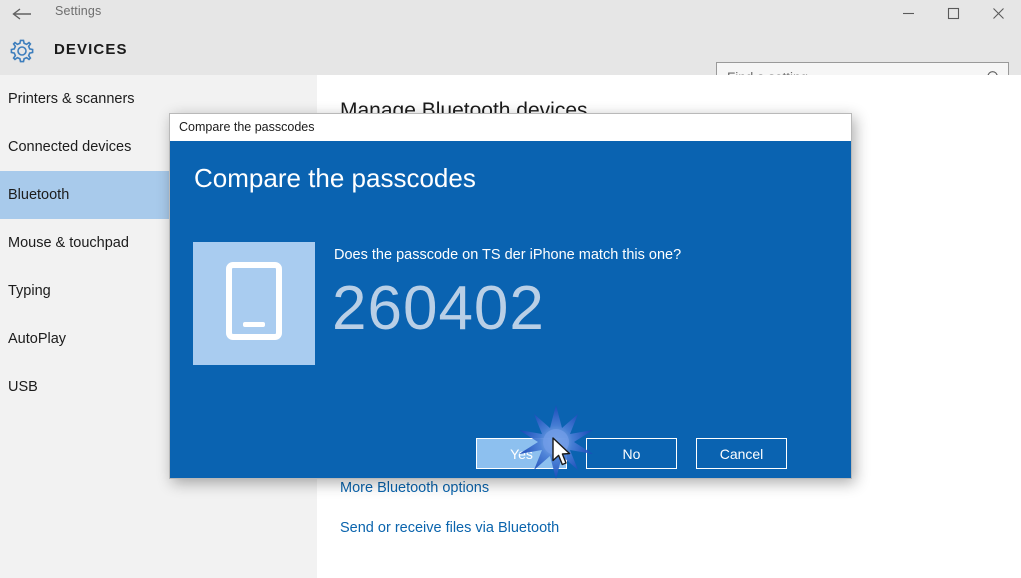 This screenshot has height=578, width=1021. I want to click on dialog-titlebar-text: Compare the passcodes, so click(247, 127).